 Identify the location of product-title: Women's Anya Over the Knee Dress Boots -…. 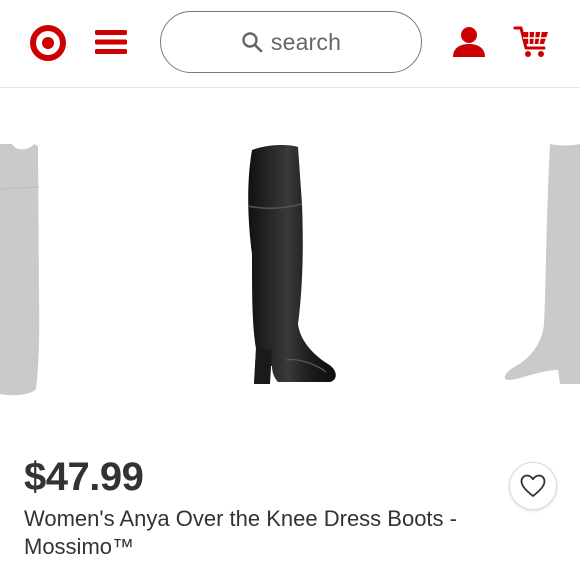
(294, 533).